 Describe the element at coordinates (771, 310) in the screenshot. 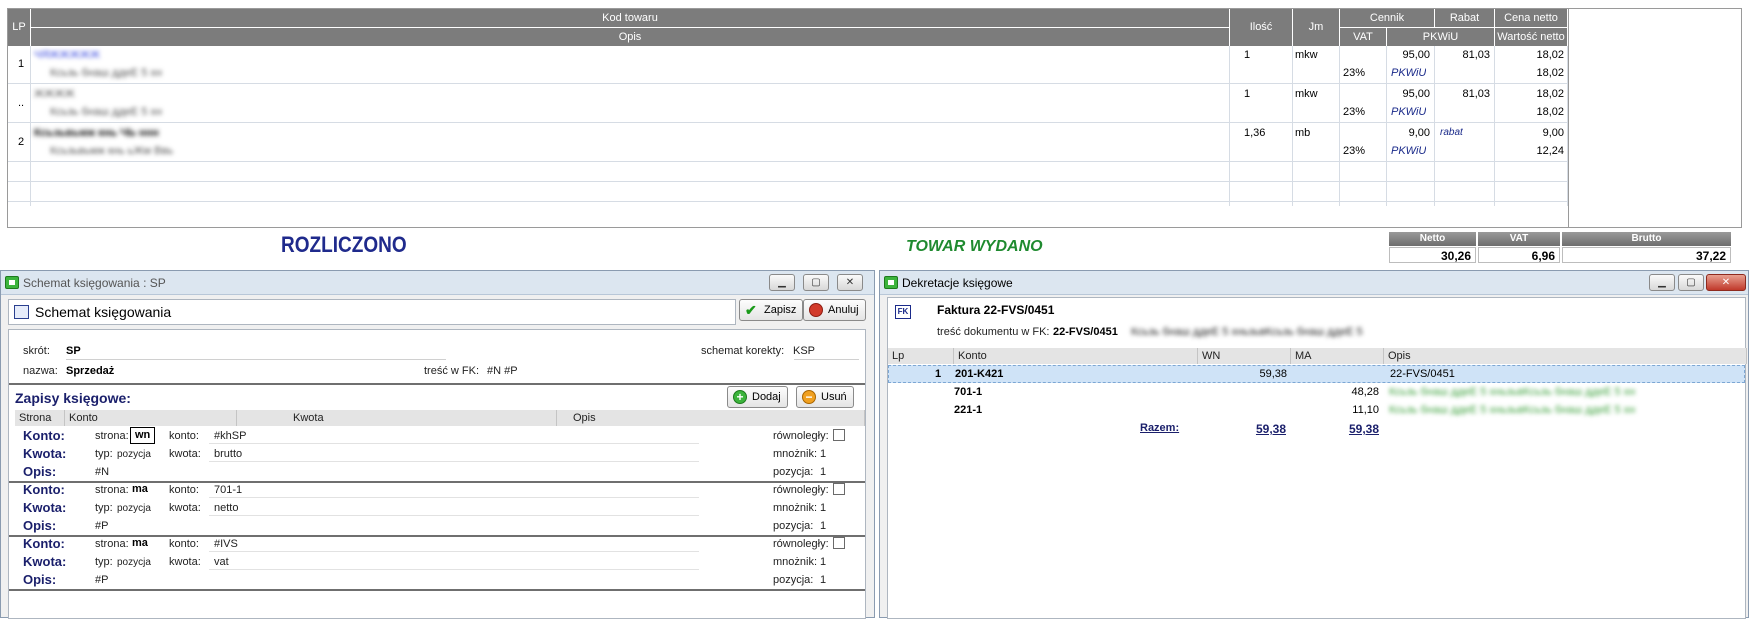

I see `save-button: ✔ Zapisz` at that location.